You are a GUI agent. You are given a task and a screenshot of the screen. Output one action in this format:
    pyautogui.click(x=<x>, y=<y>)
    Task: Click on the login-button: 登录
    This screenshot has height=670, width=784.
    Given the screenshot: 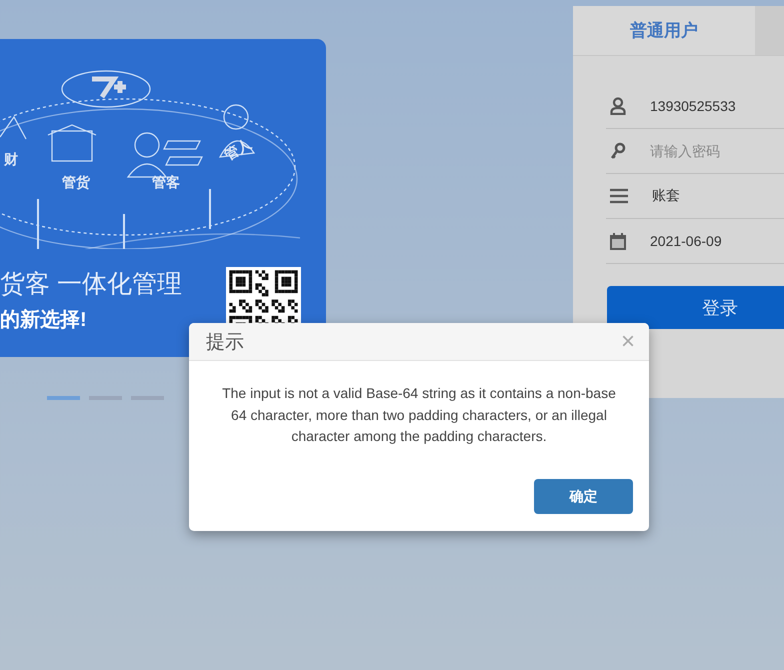 What is the action you would take?
    pyautogui.click(x=695, y=307)
    